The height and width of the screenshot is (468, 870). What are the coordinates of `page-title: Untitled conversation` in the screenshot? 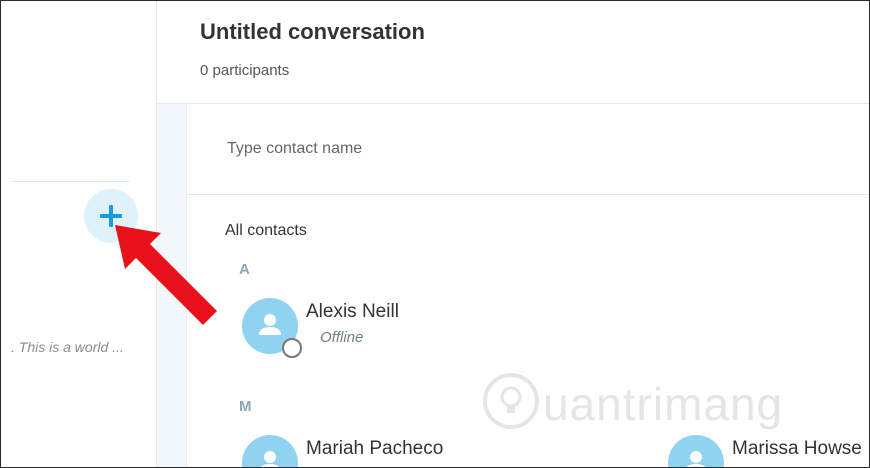 It's located at (312, 32).